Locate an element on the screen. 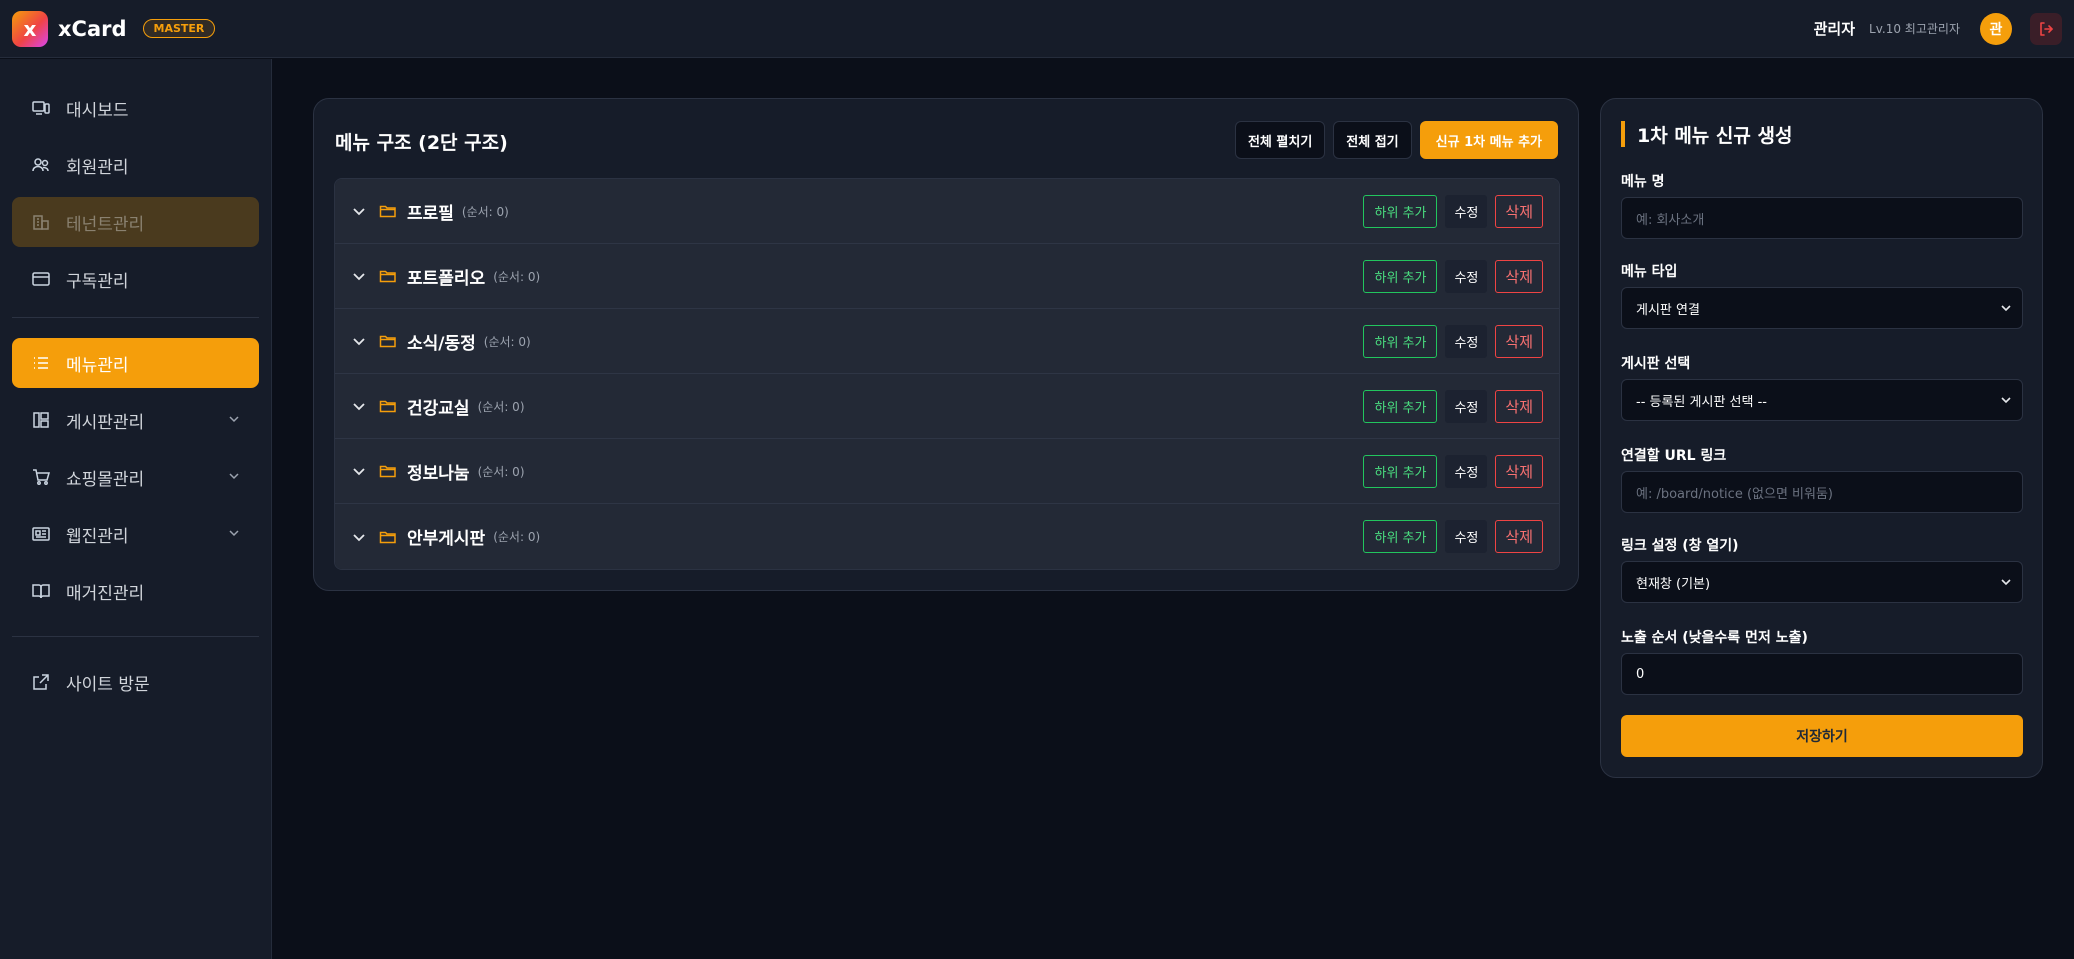 This screenshot has height=959, width=2074. user-area: 관리자 Lv.10 최고관리자 관 is located at coordinates (1937, 28).